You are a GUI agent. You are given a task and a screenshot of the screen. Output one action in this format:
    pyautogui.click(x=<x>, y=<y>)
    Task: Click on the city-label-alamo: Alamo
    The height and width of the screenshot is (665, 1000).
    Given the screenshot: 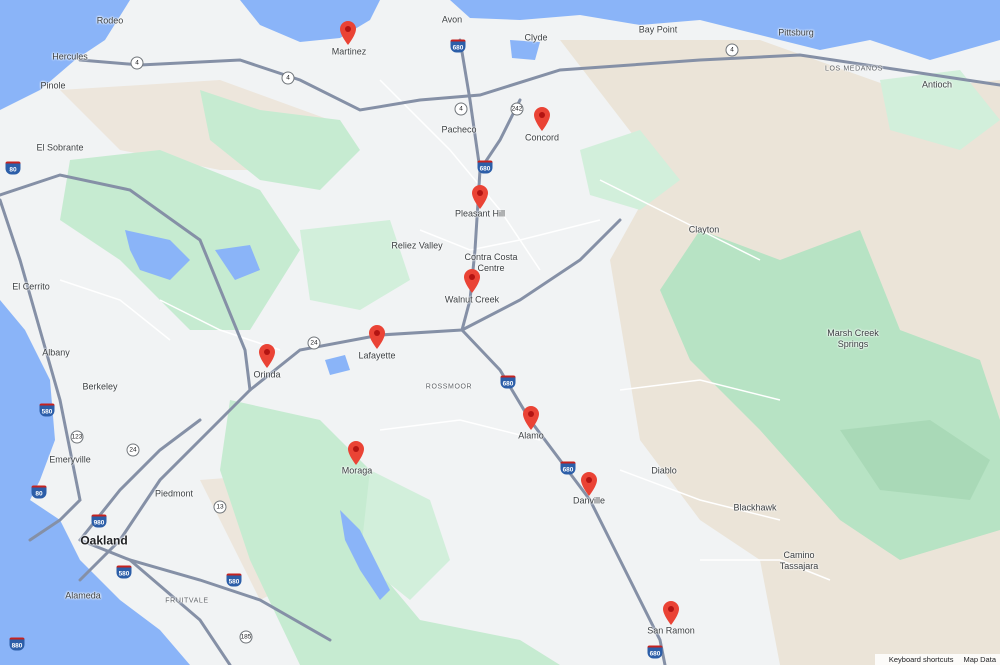 What is the action you would take?
    pyautogui.click(x=531, y=435)
    